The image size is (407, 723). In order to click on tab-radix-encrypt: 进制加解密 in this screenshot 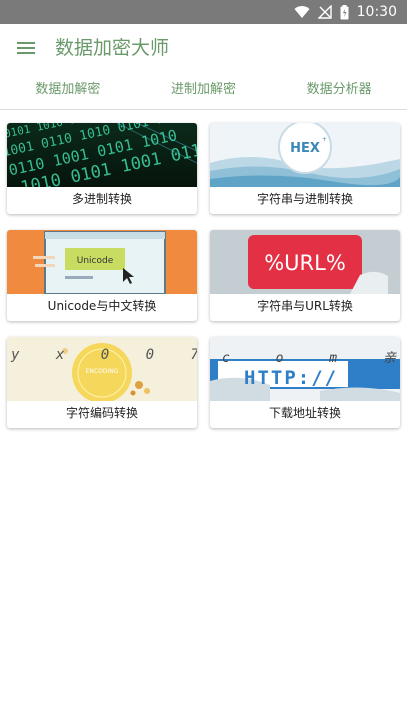, I will do `click(204, 90)`.